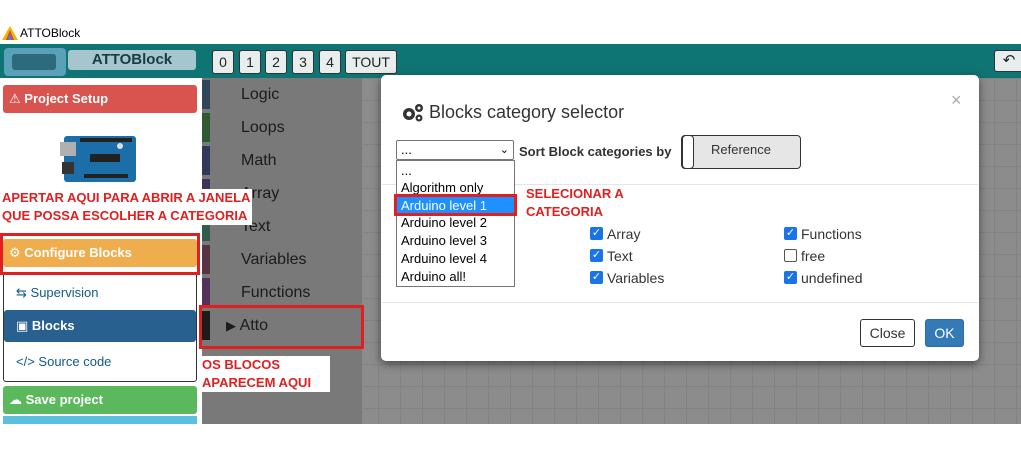  I want to click on modal-footer-divider, so click(680, 302).